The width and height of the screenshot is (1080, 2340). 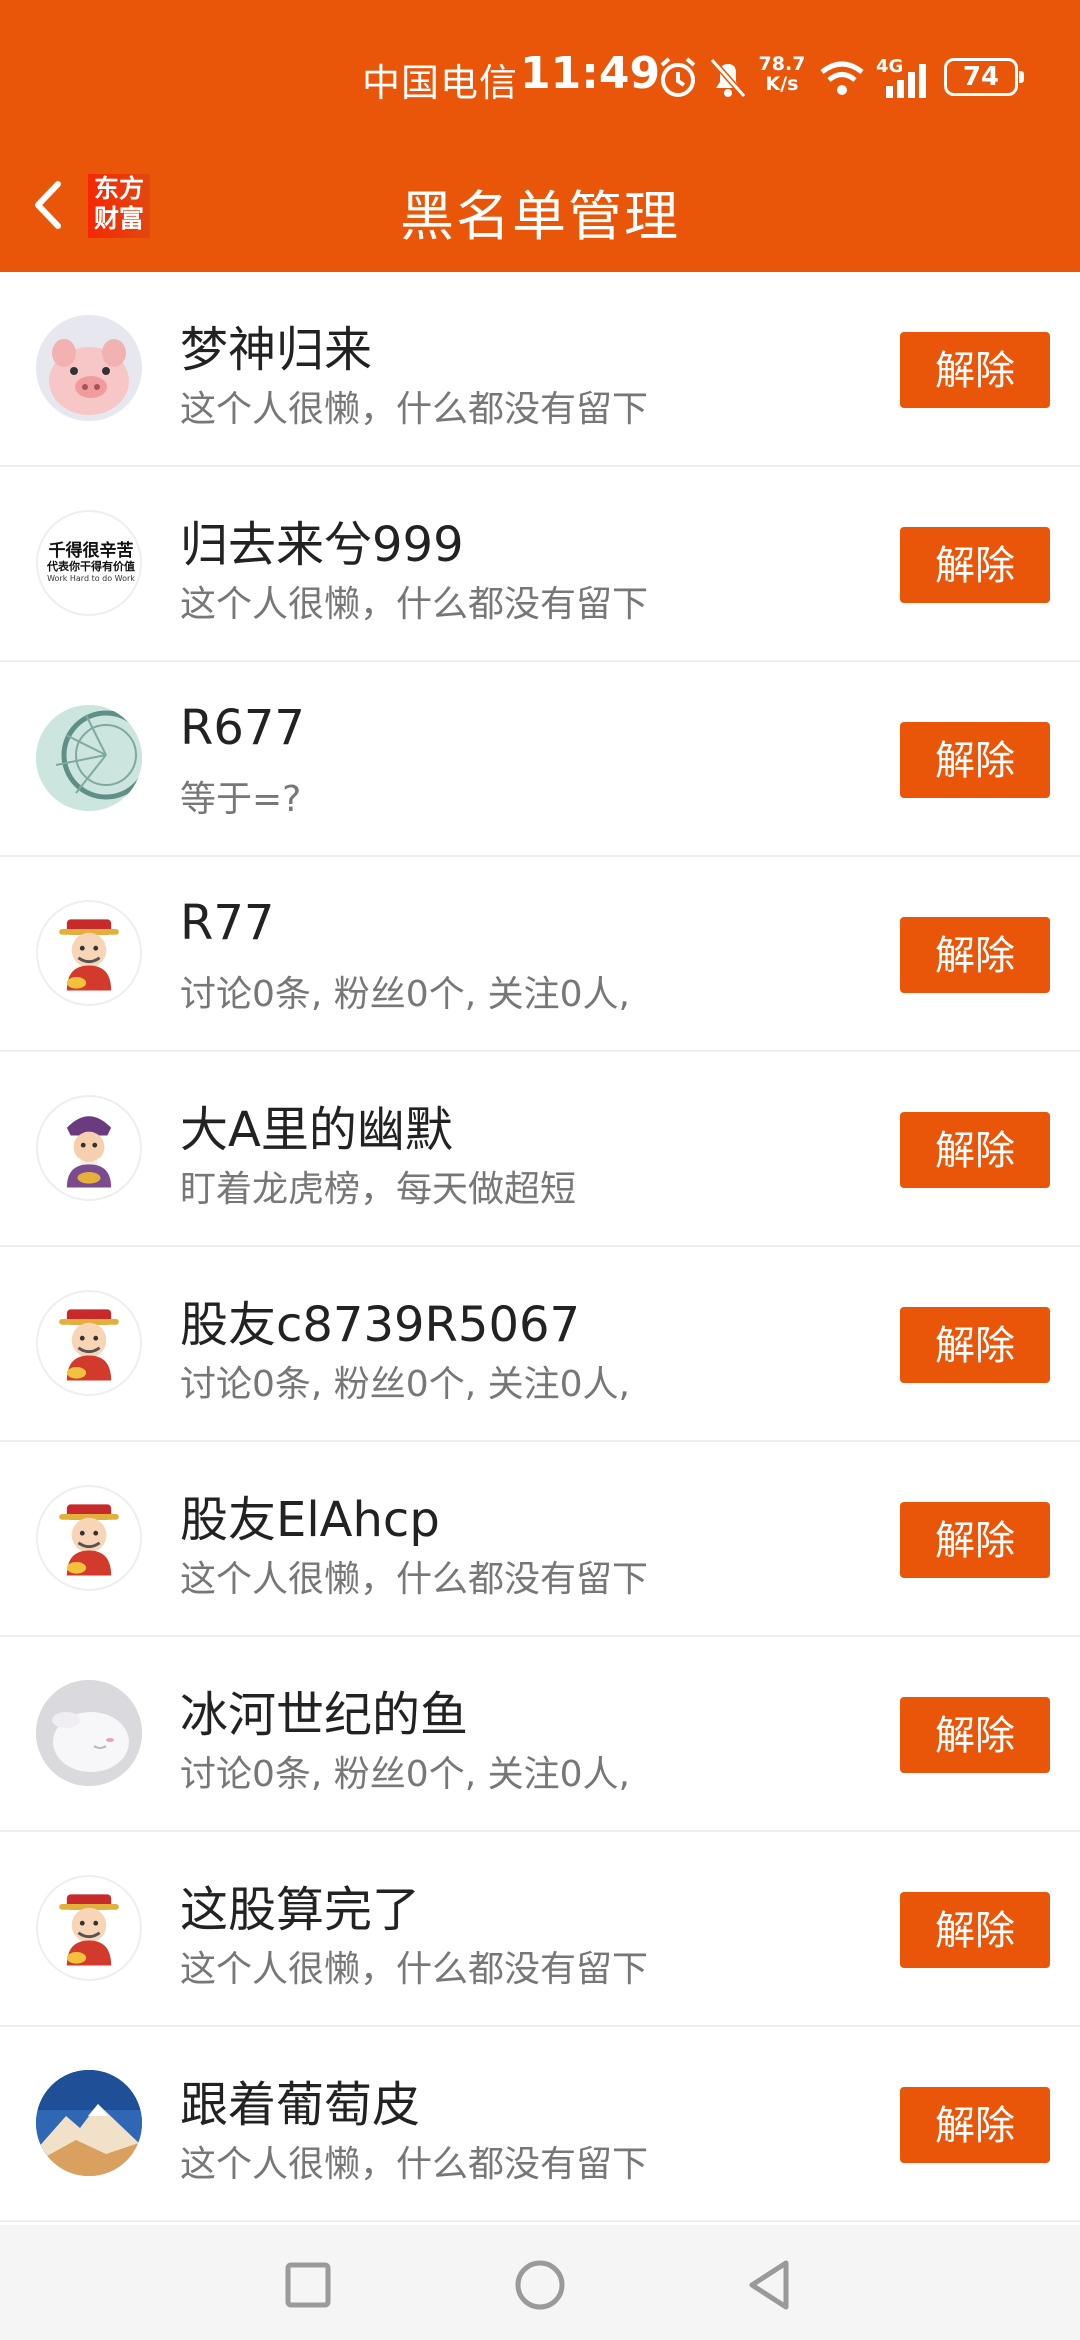 I want to click on pig-avatar, so click(x=89, y=368).